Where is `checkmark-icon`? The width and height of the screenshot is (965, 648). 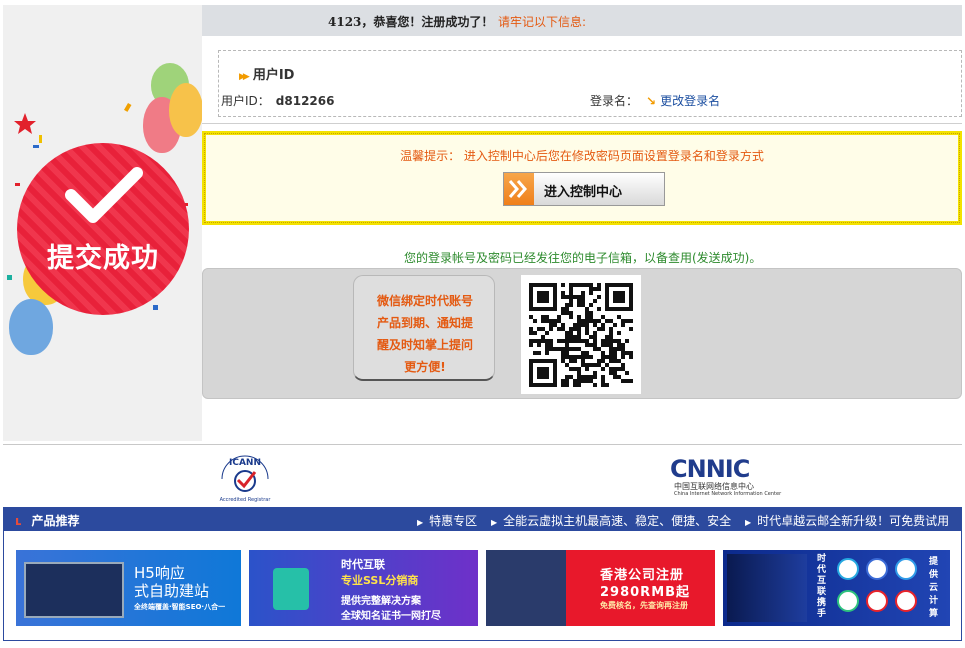
checkmark-icon is located at coordinates (104, 195).